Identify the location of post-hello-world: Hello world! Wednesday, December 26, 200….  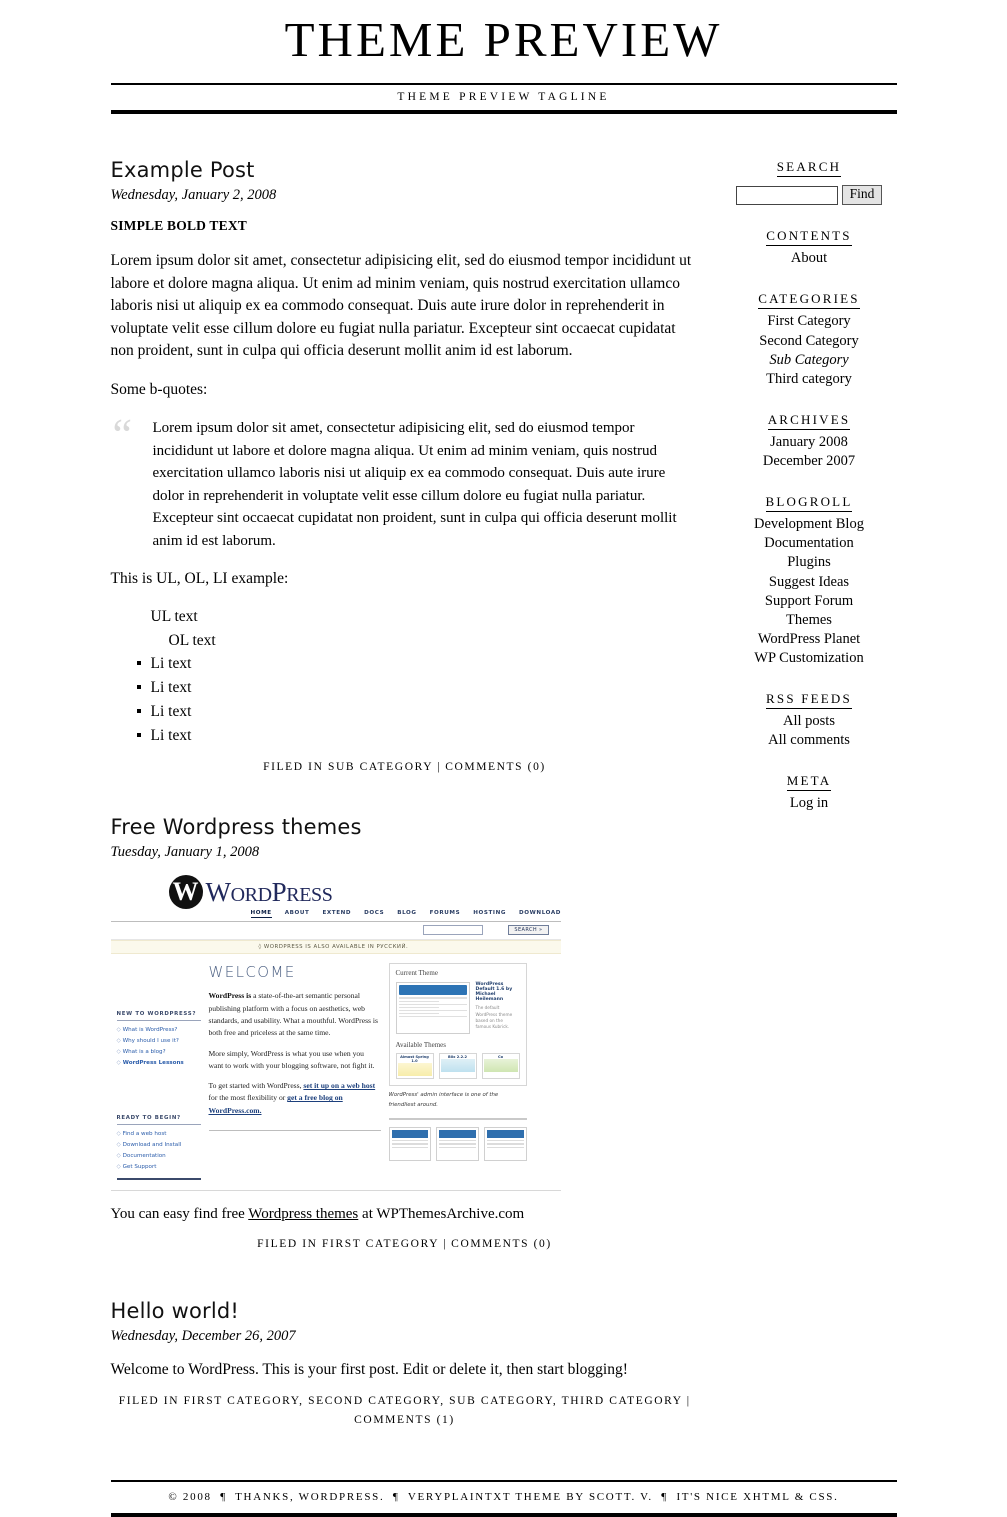
(405, 1364).